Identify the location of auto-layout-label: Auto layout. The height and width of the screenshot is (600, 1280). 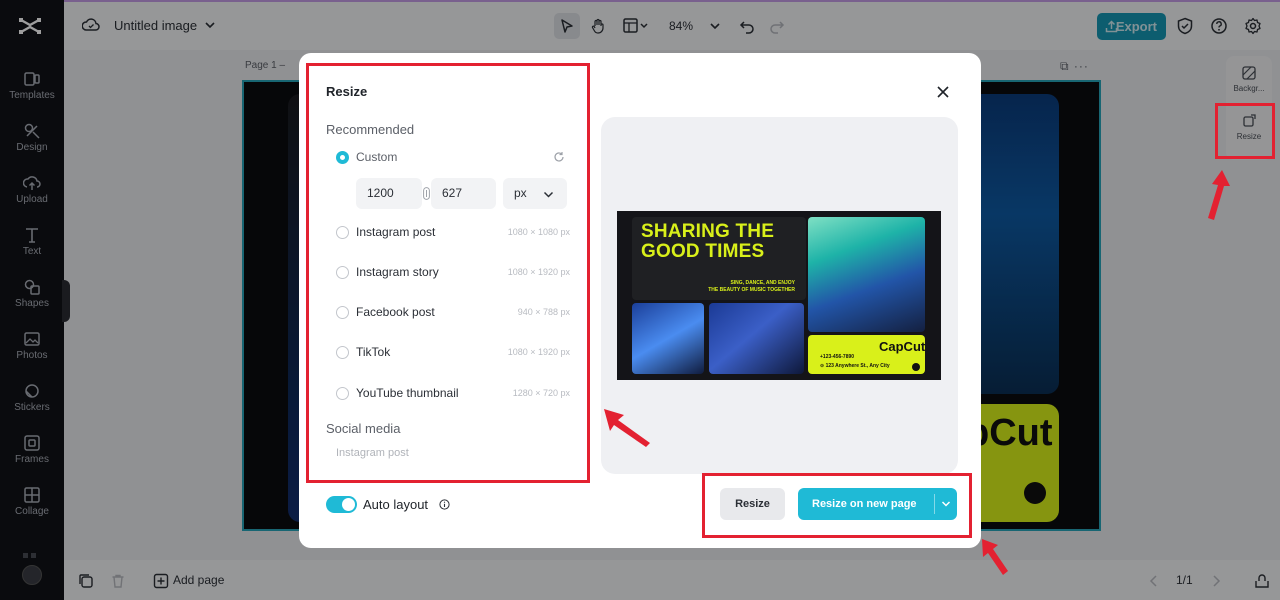
(396, 504).